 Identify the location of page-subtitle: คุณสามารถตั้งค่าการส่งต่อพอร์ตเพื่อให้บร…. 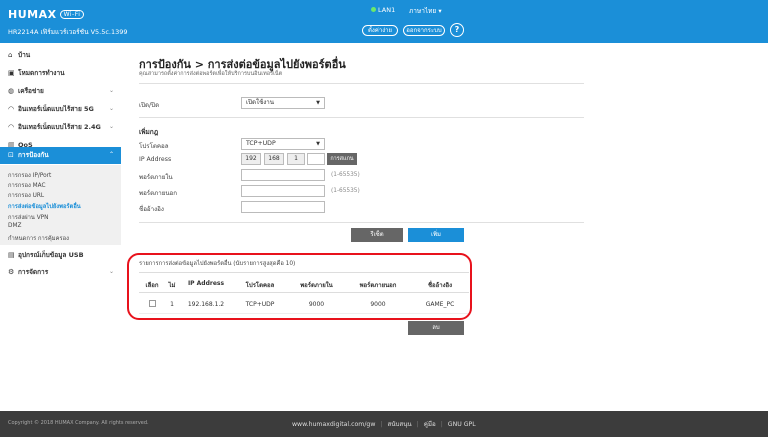
(211, 74).